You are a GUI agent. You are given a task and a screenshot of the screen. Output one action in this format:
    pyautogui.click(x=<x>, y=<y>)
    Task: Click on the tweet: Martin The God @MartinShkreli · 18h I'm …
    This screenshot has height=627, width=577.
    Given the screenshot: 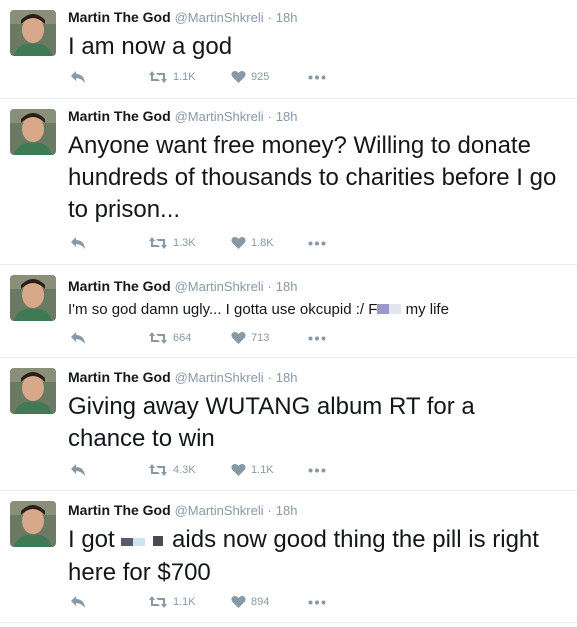 What is the action you would take?
    pyautogui.click(x=288, y=311)
    